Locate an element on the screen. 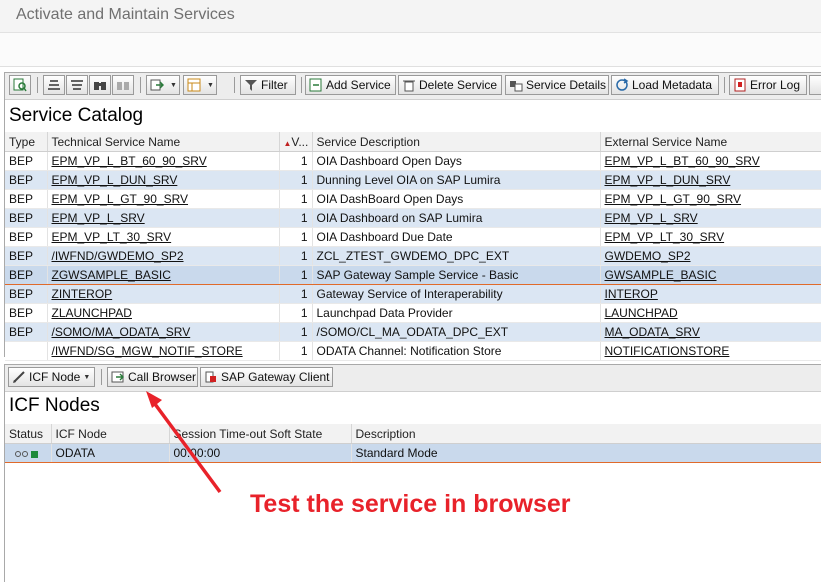 The image size is (821, 582). more-button is located at coordinates (815, 85).